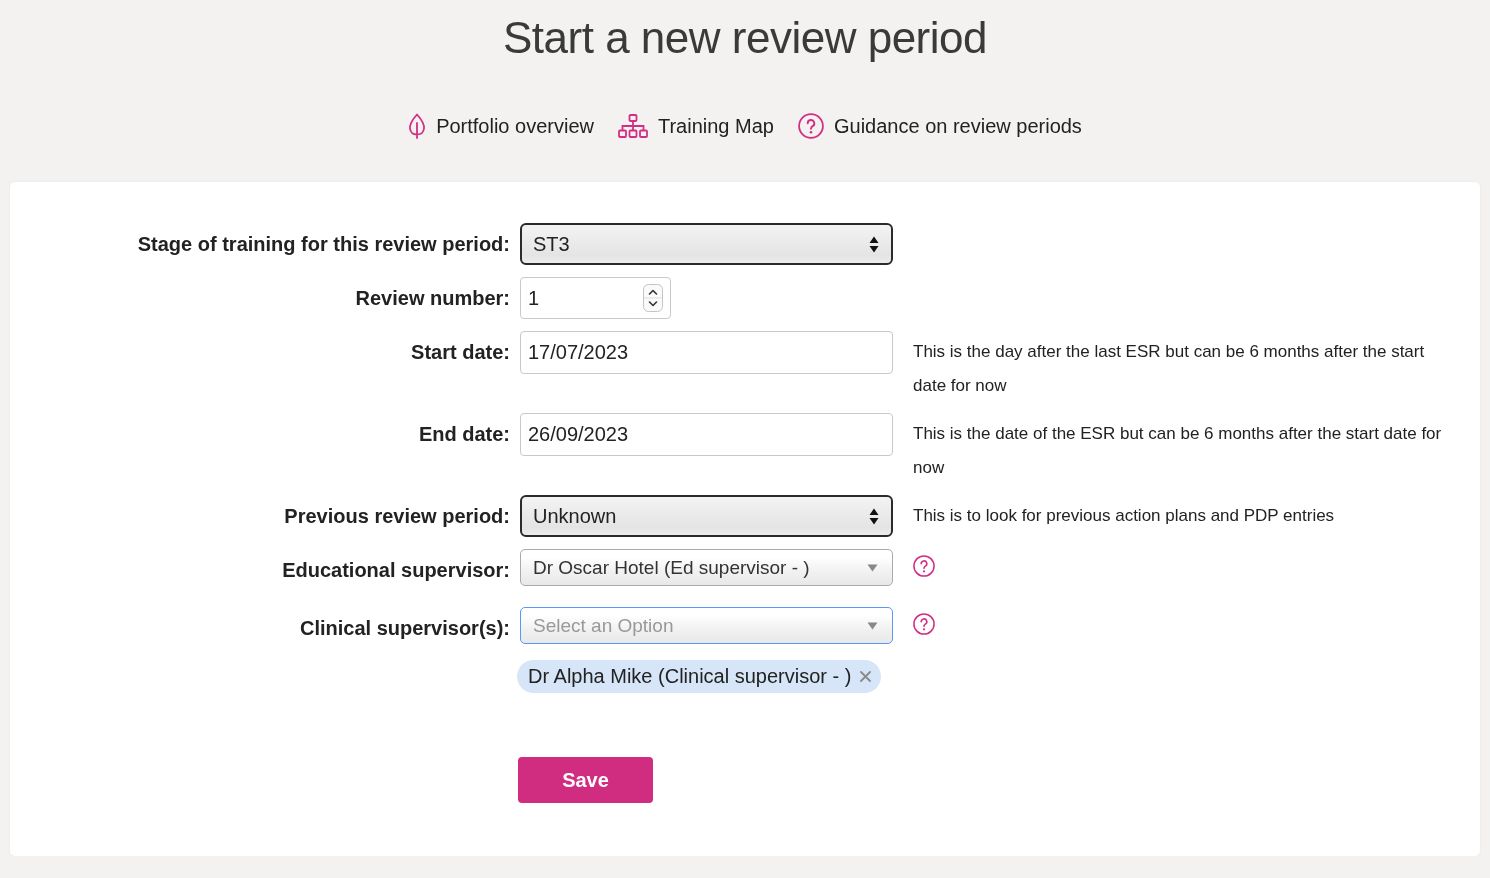  Describe the element at coordinates (323, 244) in the screenshot. I see `field-label: Stage of training for this review period:` at that location.